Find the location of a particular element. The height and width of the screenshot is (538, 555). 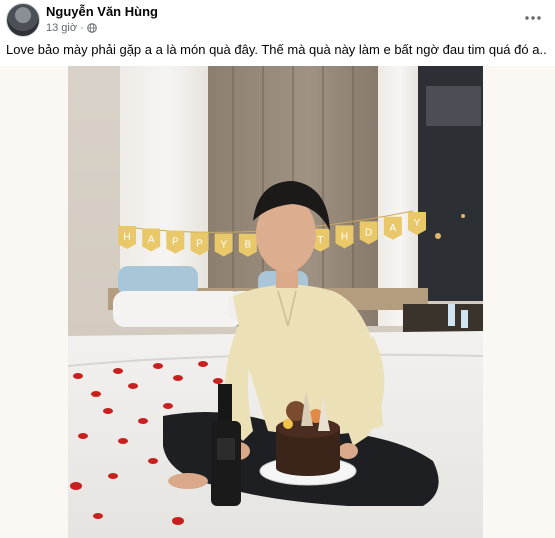

avatar is located at coordinates (23, 20).